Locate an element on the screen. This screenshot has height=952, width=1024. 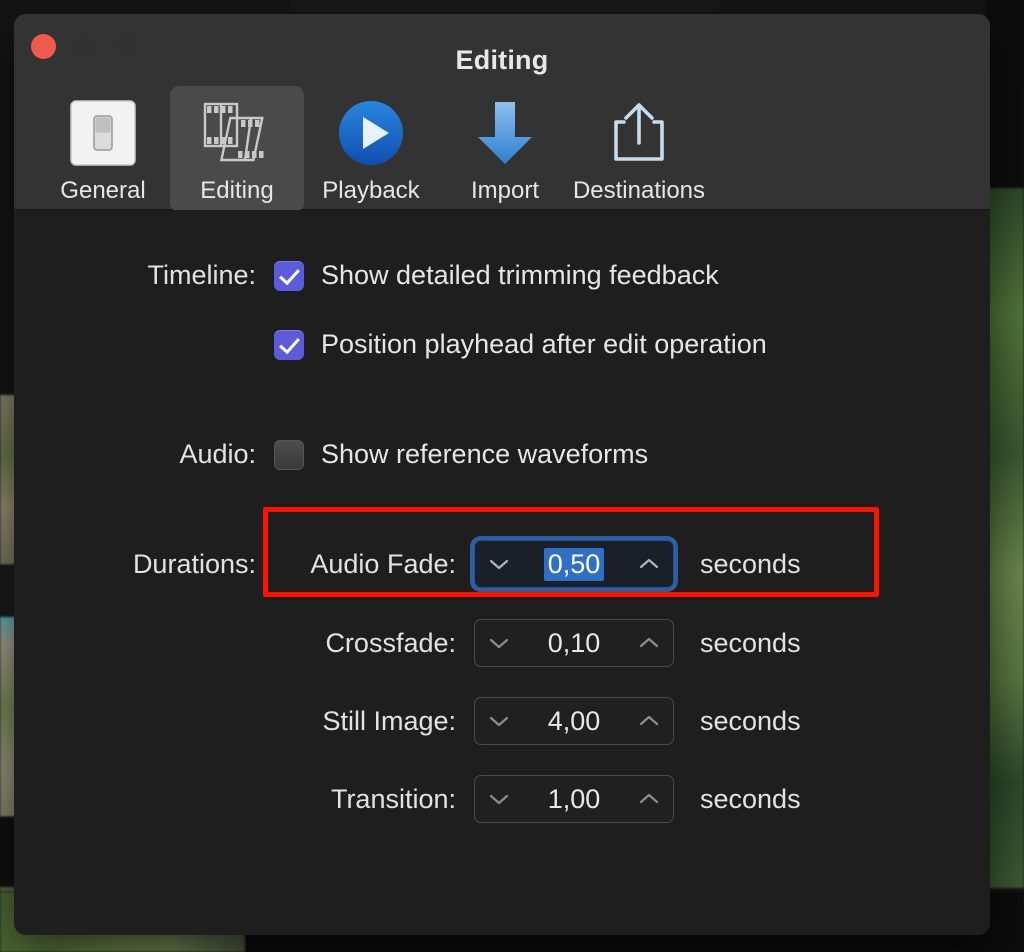
setting-row-audio-fade: Durations: Audio Fade: 0,50 seconds is located at coordinates (407, 564).